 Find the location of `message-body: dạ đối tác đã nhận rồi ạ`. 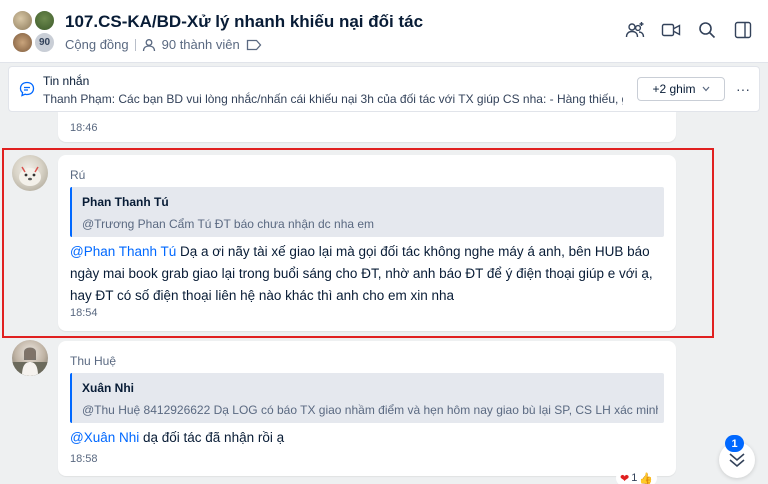

message-body: dạ đối tác đã nhận rồi ạ is located at coordinates (212, 437).